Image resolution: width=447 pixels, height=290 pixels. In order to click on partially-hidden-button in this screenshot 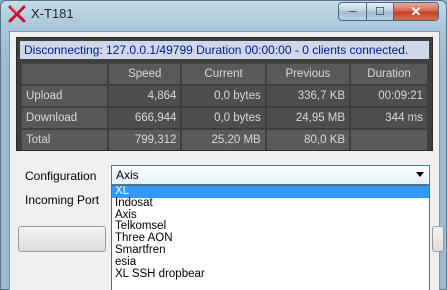, I will do `click(62, 239)`.